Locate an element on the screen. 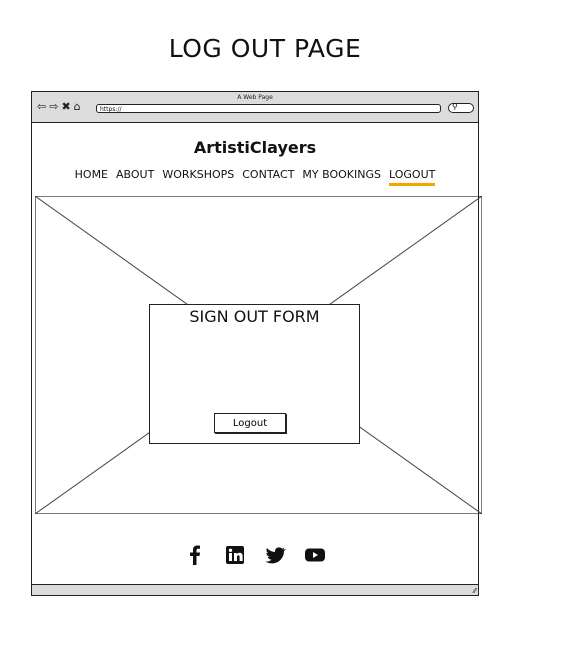 This screenshot has width=577, height=668. resize-handle-icon: ⁄⁄ is located at coordinates (475, 591).